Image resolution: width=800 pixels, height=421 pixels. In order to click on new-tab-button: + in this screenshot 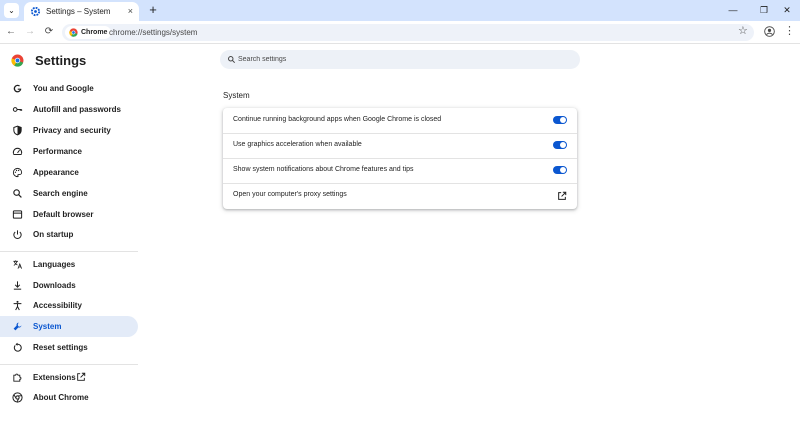, I will do `click(153, 10)`.